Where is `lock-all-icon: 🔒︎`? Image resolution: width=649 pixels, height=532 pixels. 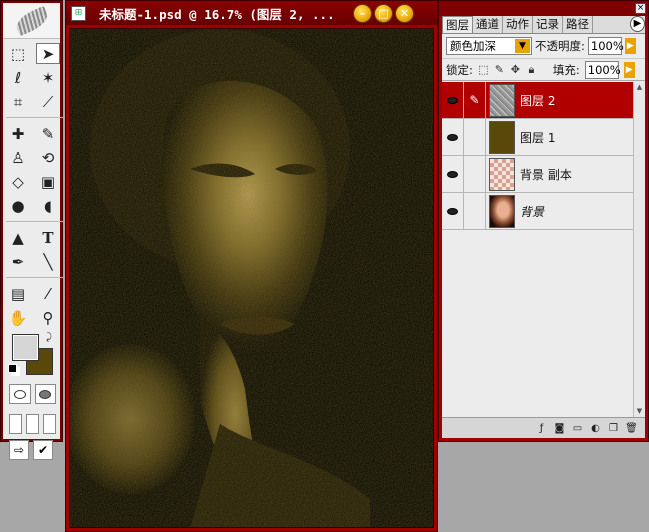
lock-all-icon: 🔒︎ is located at coordinates (531, 70).